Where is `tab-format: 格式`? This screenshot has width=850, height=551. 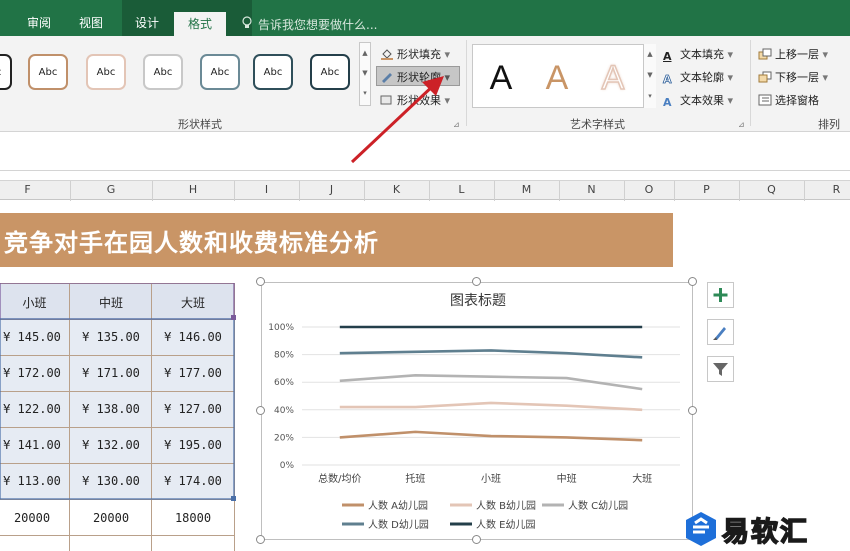
tab-format: 格式 is located at coordinates (200, 24).